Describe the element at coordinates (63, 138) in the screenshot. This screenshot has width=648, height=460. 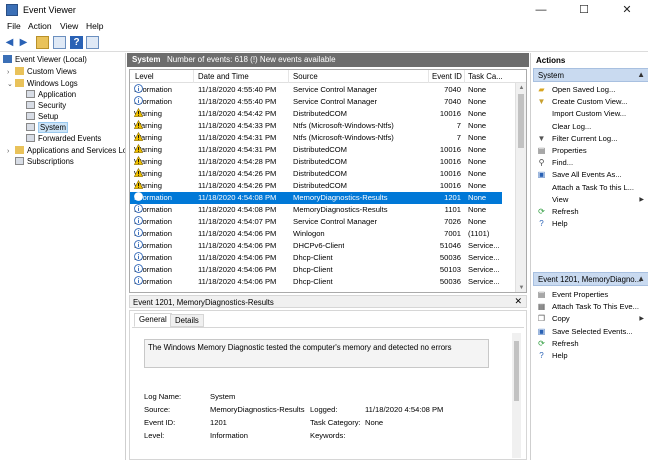
I see `tree-item-forwarded-events: Forwarded Events` at that location.